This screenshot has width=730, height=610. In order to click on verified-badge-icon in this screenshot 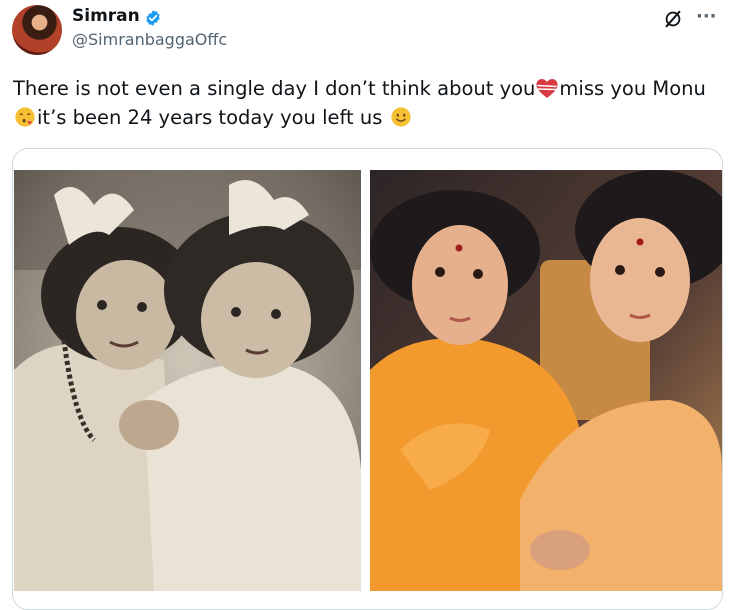, I will do `click(153, 18)`.